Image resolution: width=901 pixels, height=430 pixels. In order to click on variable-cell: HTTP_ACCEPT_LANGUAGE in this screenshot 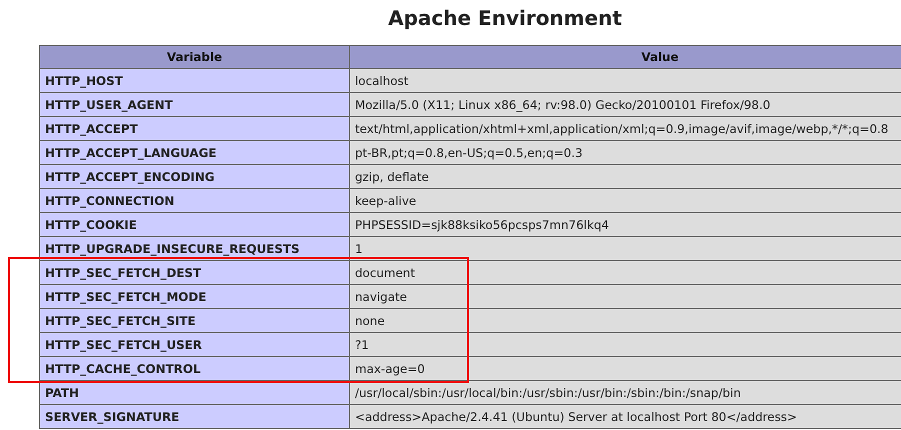, I will do `click(195, 152)`.